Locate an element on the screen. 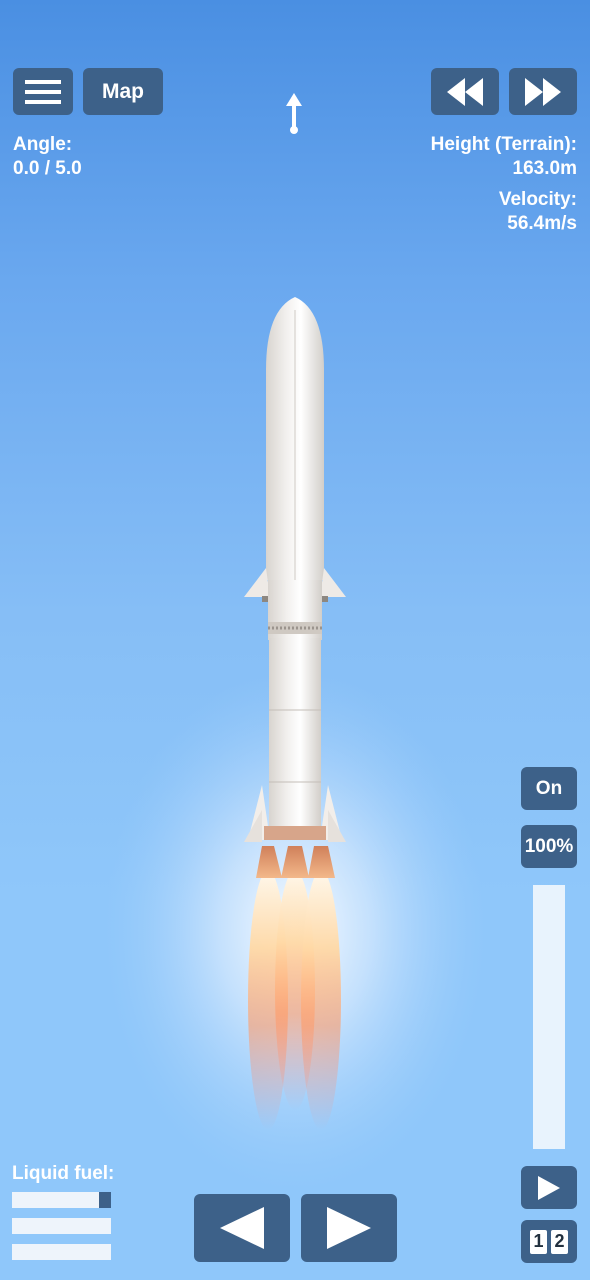 The width and height of the screenshot is (590, 1280). throttle-slider is located at coordinates (549, 1017).